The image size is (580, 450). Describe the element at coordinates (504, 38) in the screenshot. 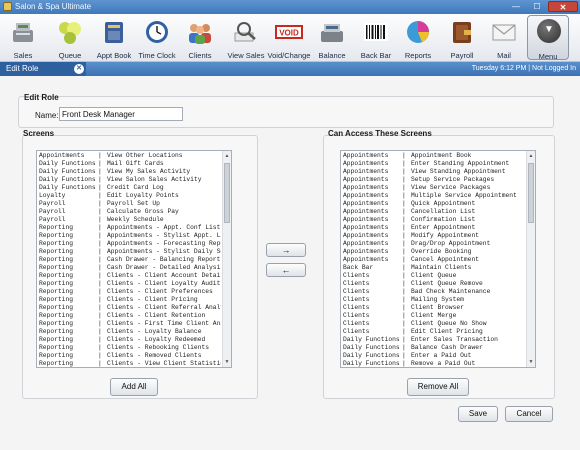

I see `toolbar-mail-button: Mail` at that location.